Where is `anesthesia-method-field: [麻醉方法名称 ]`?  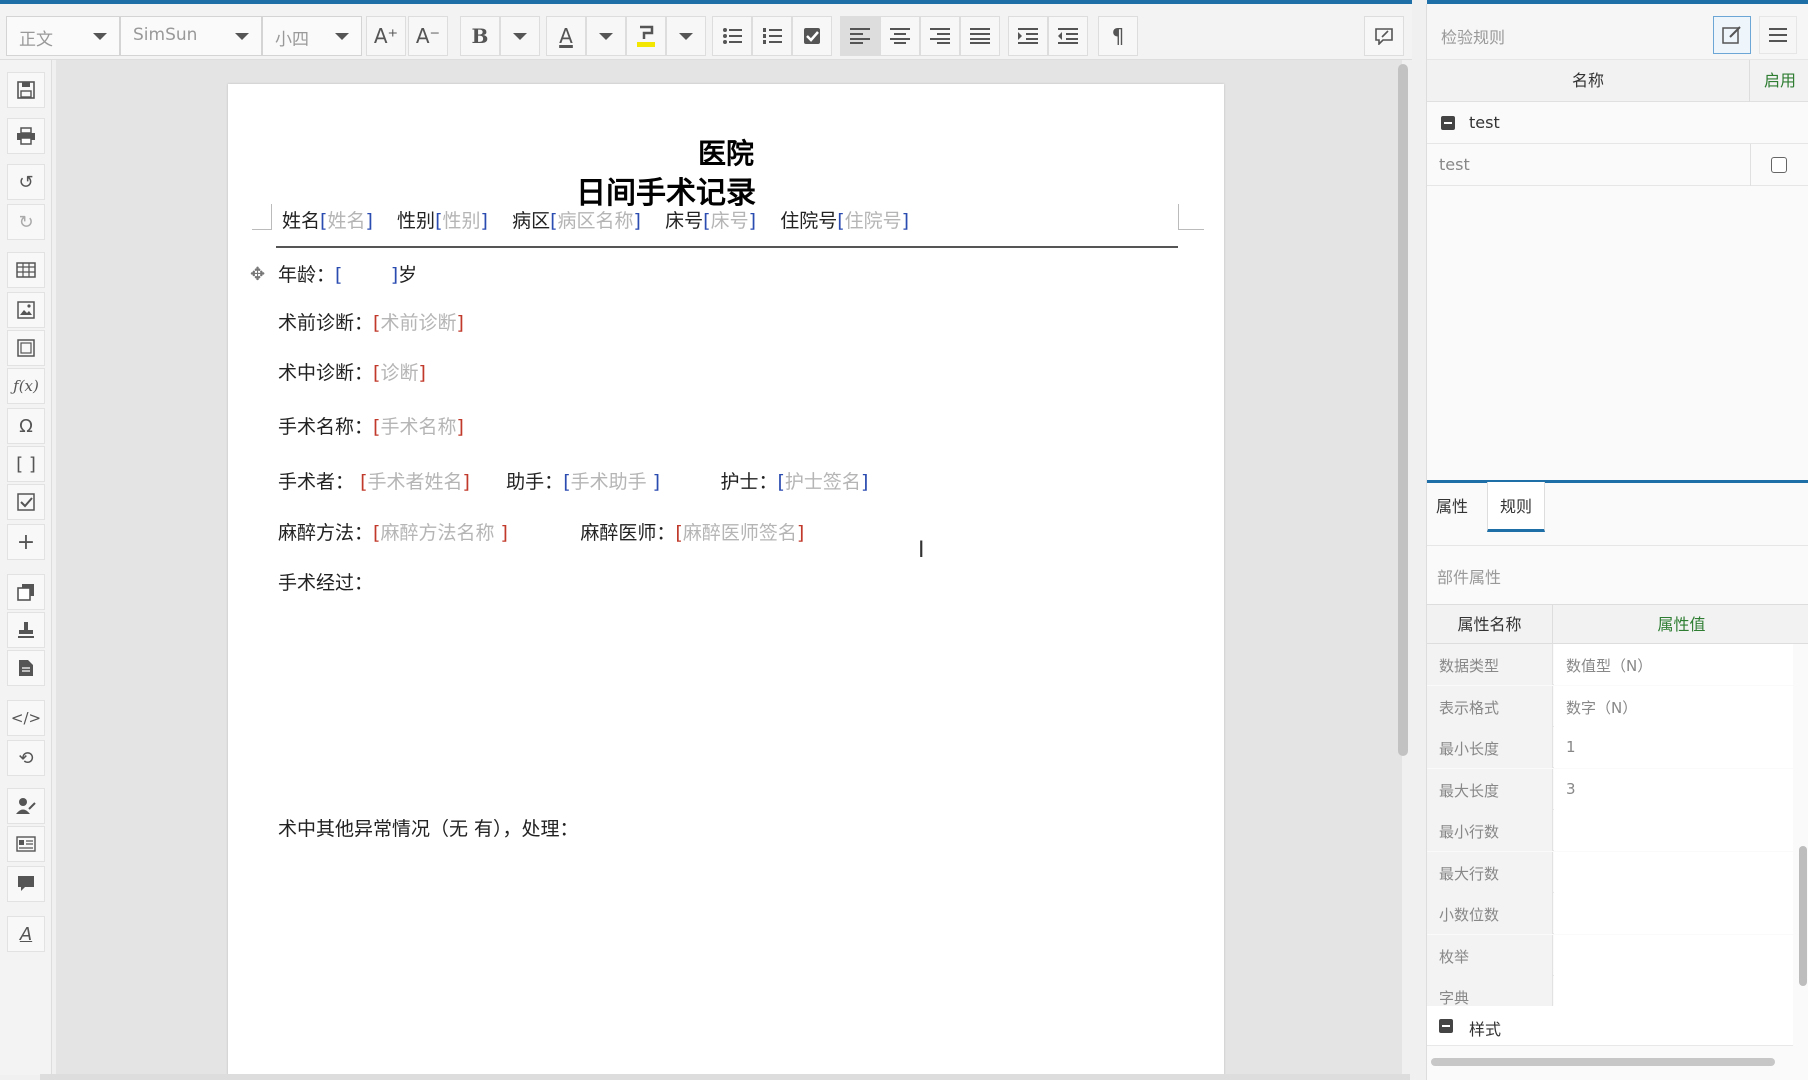
anesthesia-method-field: [麻醉方法名称 ] is located at coordinates (440, 533).